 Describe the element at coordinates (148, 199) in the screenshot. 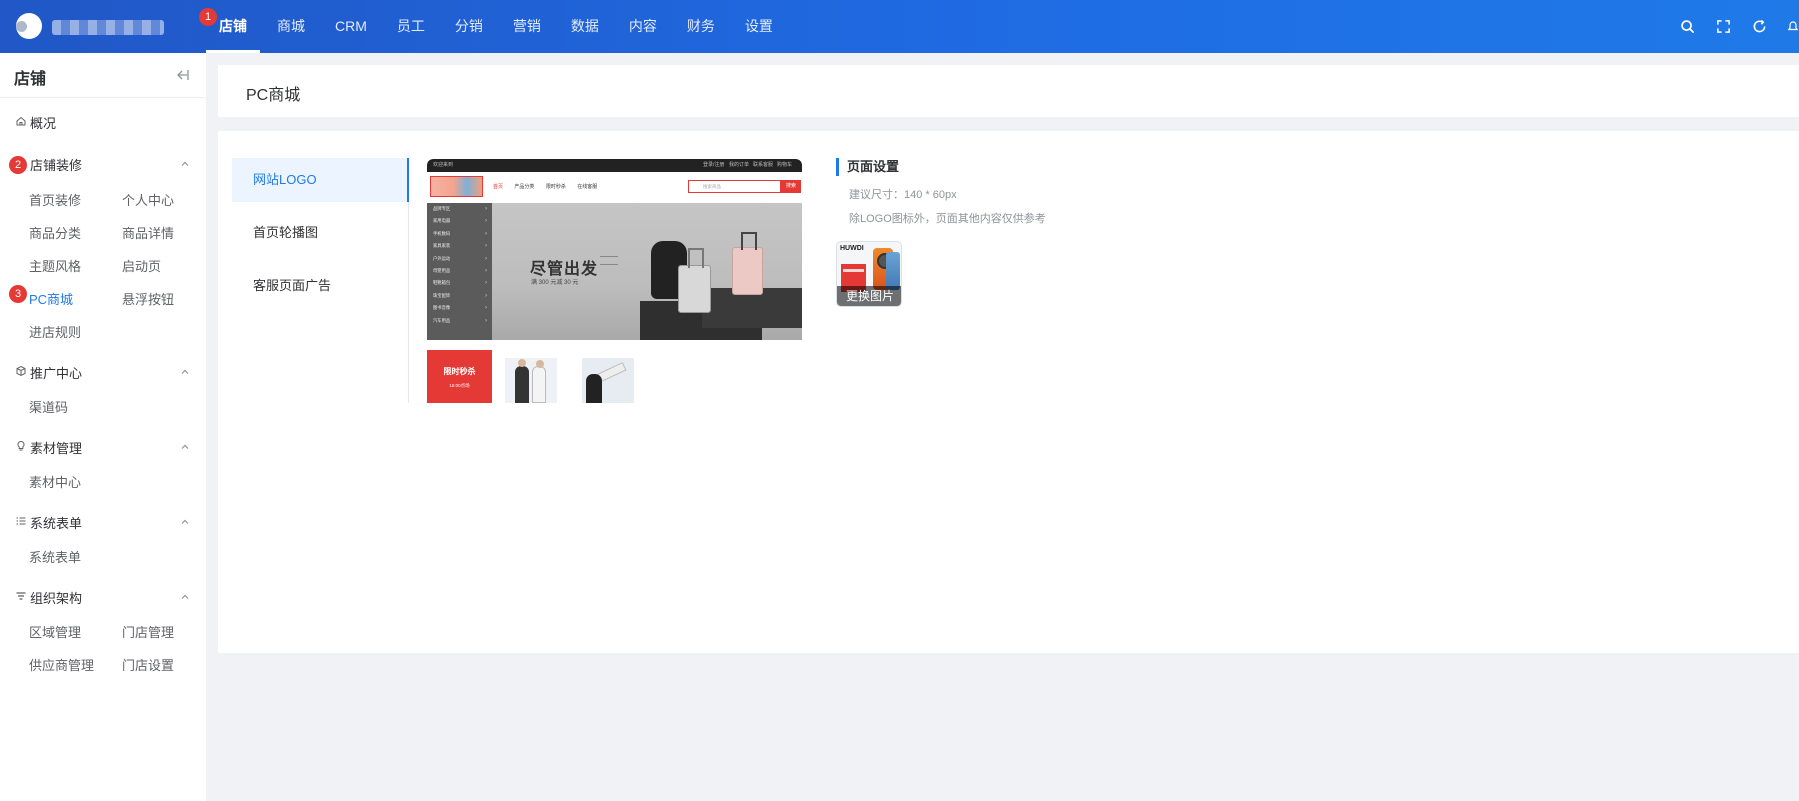

I see `sidebar-item-personal-center: 个人中心` at that location.